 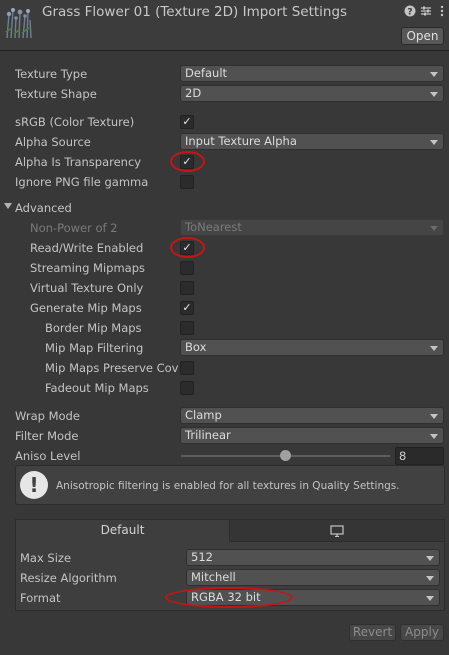 What do you see at coordinates (187, 388) in the screenshot?
I see `fadeout-mip-maps-checkbox` at bounding box center [187, 388].